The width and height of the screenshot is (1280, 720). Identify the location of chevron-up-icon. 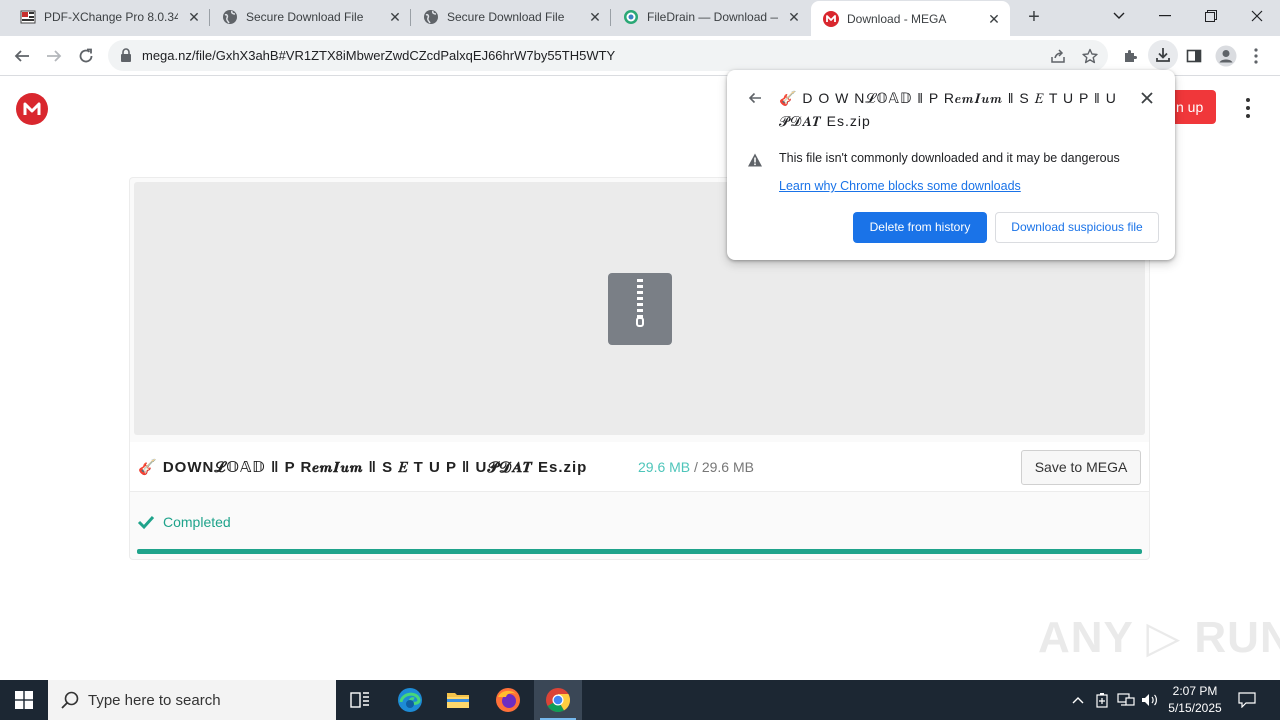
(1078, 700).